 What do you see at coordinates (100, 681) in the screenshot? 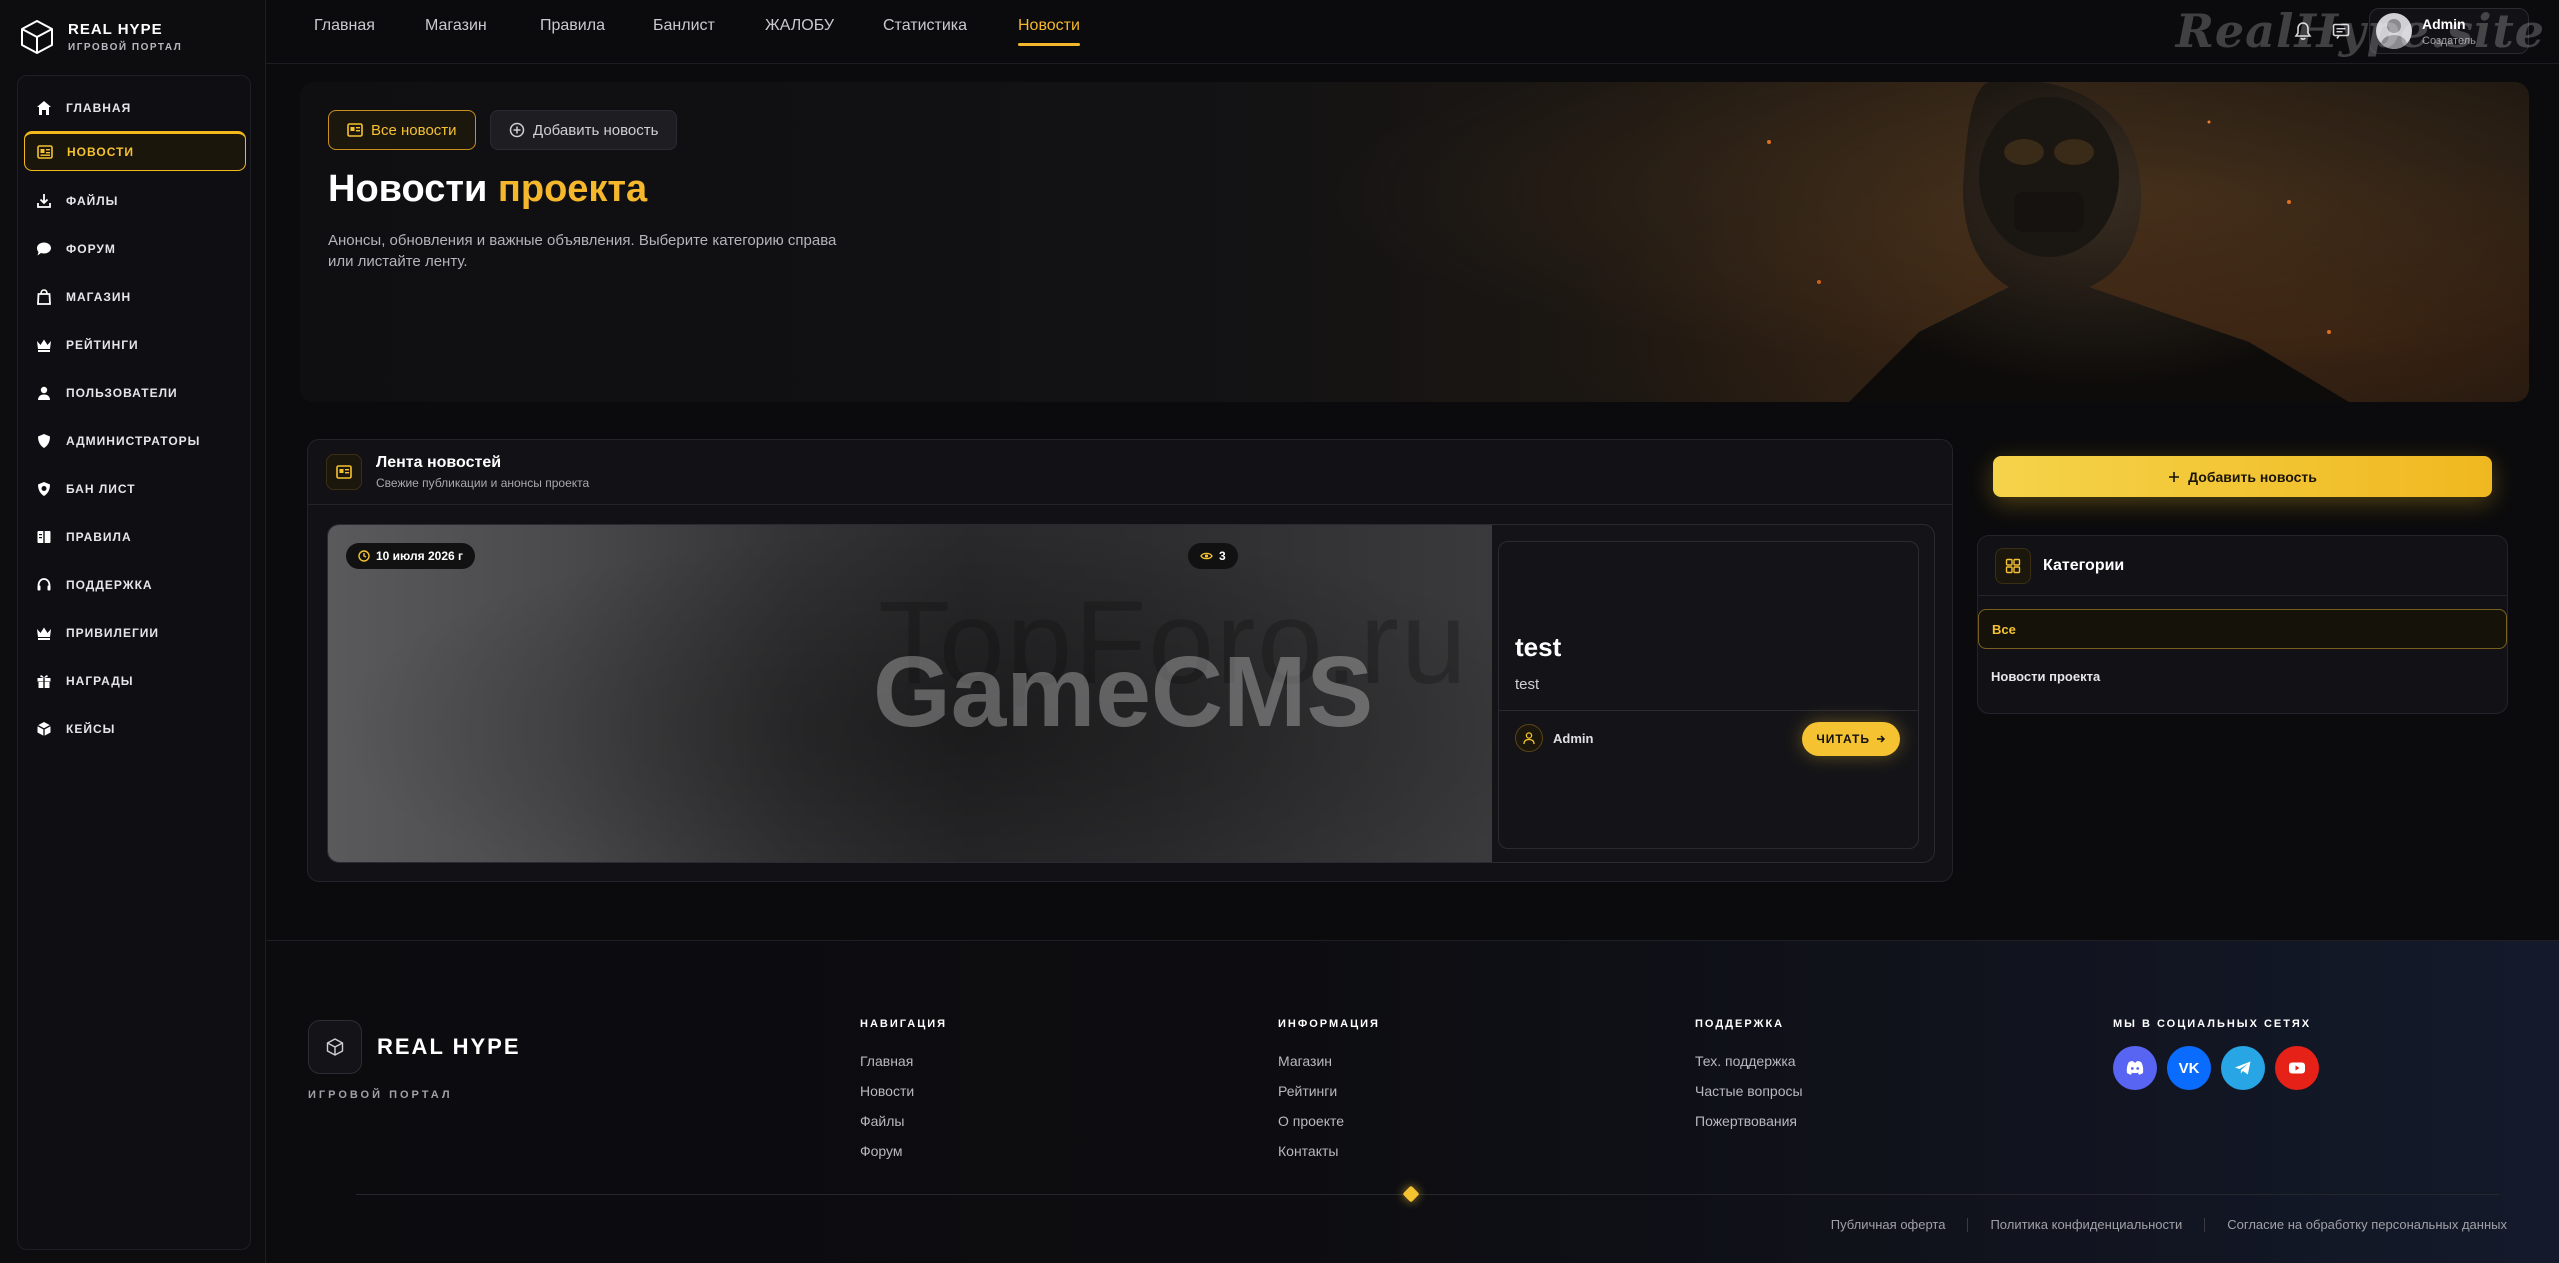
I see `sidebar-item-label: НАГРАДЫ` at bounding box center [100, 681].